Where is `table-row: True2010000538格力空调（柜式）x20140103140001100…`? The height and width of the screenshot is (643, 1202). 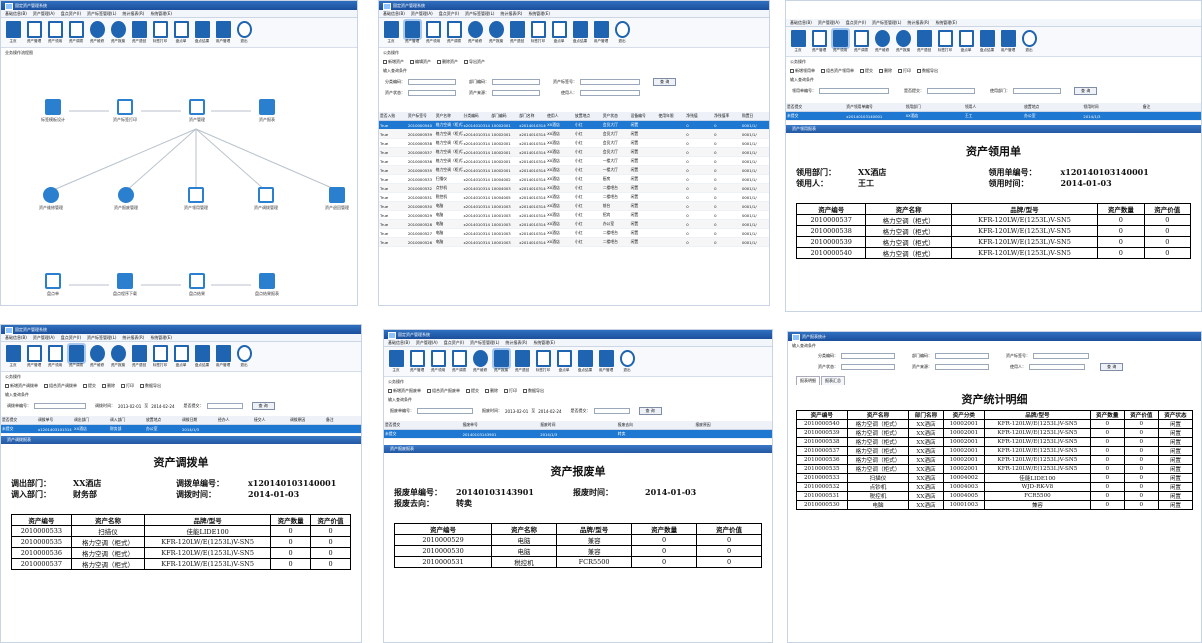 table-row: True2010000538格力空调（柜式）x20140103140001100… is located at coordinates (574, 143).